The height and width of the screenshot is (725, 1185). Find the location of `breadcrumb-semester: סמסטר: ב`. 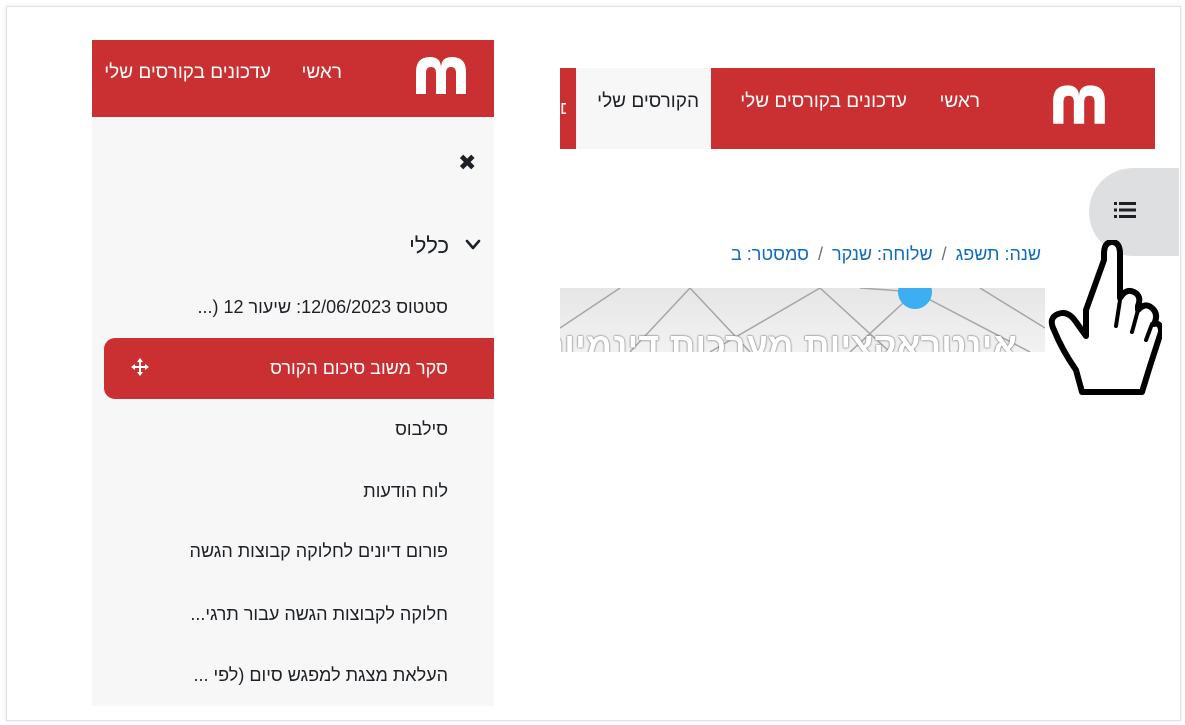

breadcrumb-semester: סמסטר: ב is located at coordinates (770, 254).